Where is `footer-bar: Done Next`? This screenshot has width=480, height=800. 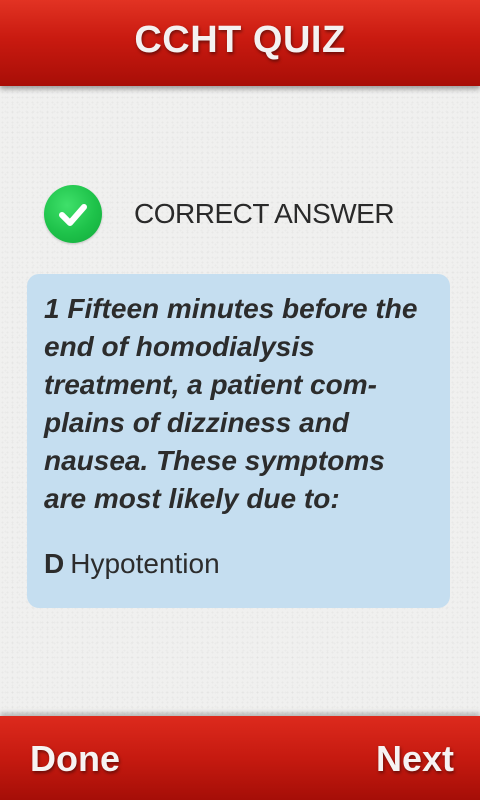 footer-bar: Done Next is located at coordinates (240, 758).